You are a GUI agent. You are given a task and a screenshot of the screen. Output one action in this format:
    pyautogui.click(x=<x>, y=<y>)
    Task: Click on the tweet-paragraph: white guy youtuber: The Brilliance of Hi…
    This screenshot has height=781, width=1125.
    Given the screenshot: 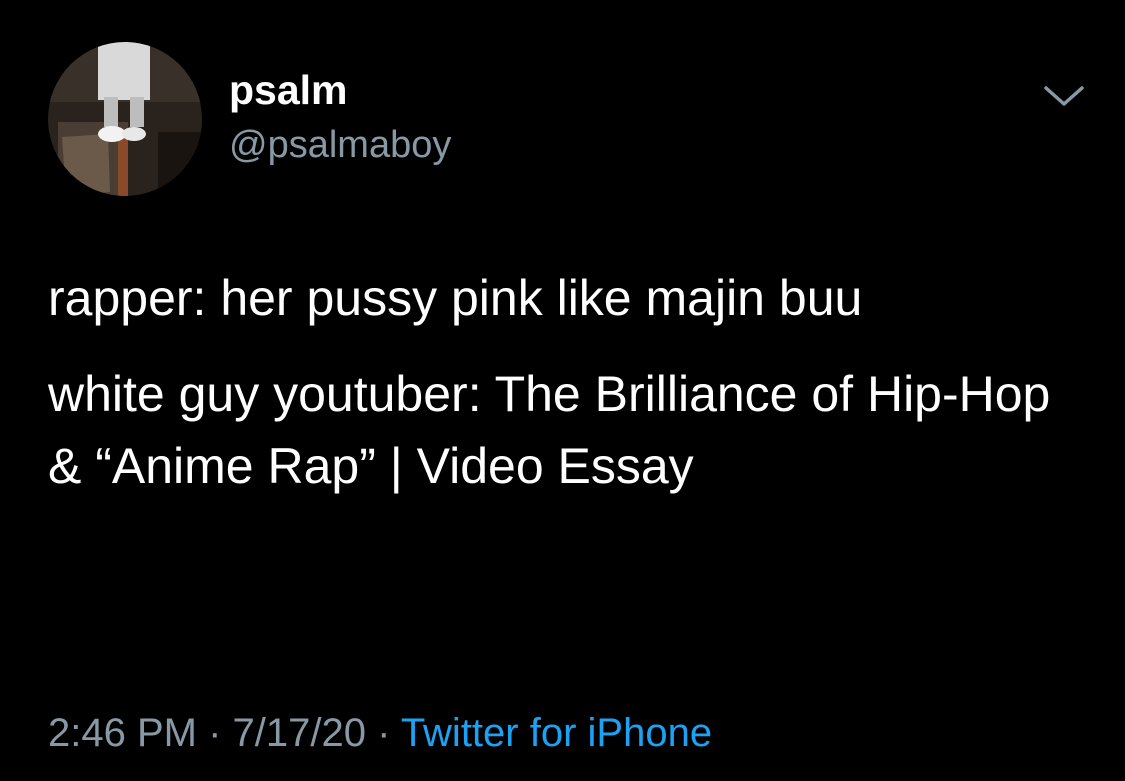 What is the action you would take?
    pyautogui.click(x=549, y=430)
    